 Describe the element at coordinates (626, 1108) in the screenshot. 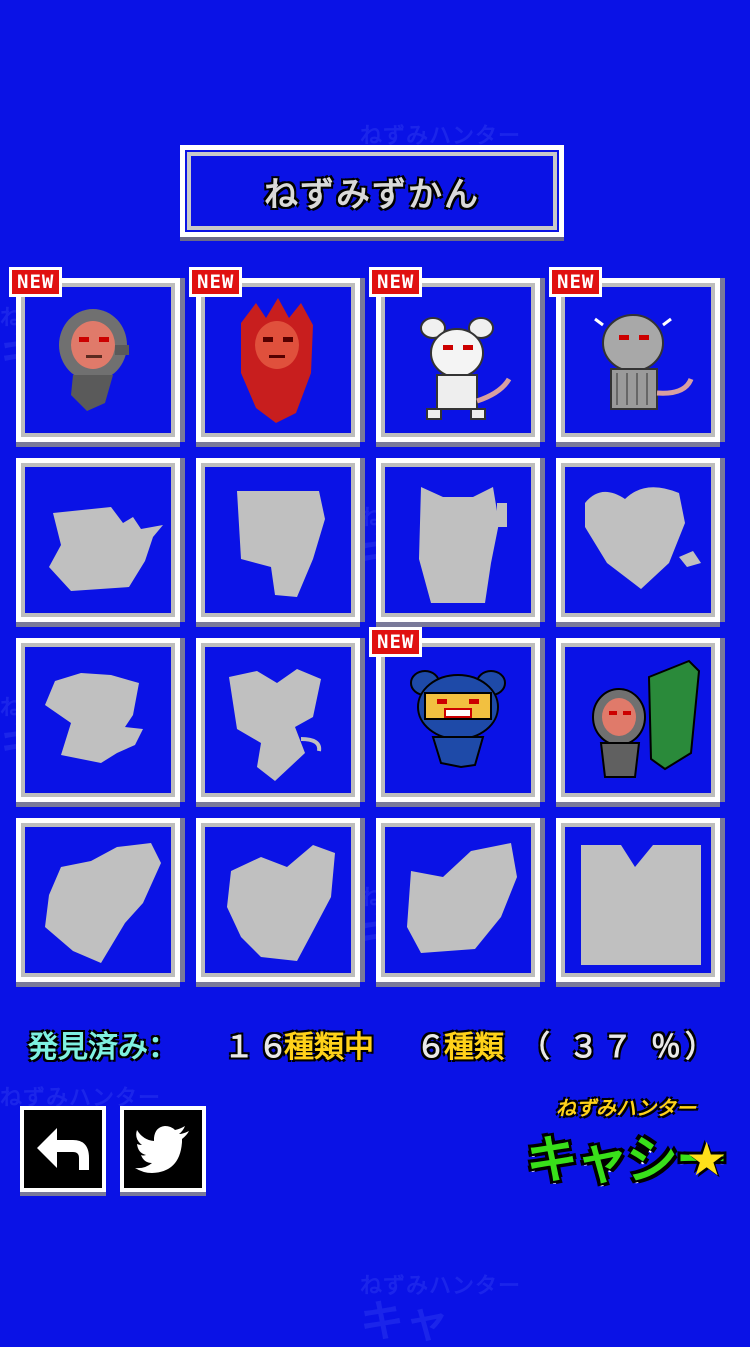

I see `logo-subtitle: ねずみハンター` at that location.